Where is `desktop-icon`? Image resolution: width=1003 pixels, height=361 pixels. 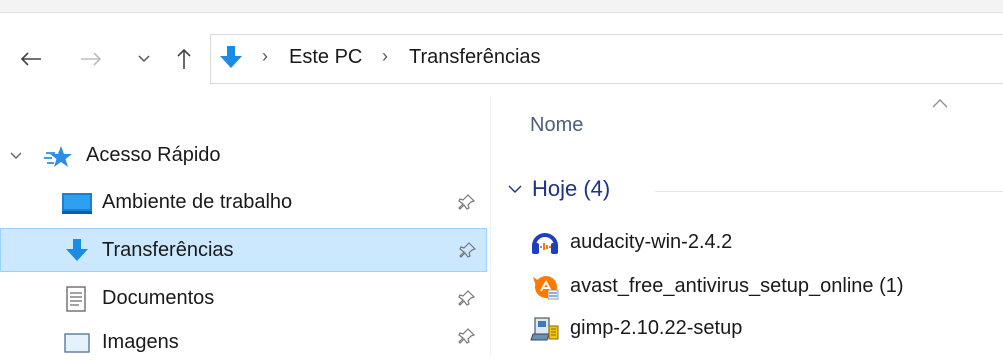
desktop-icon is located at coordinates (77, 203).